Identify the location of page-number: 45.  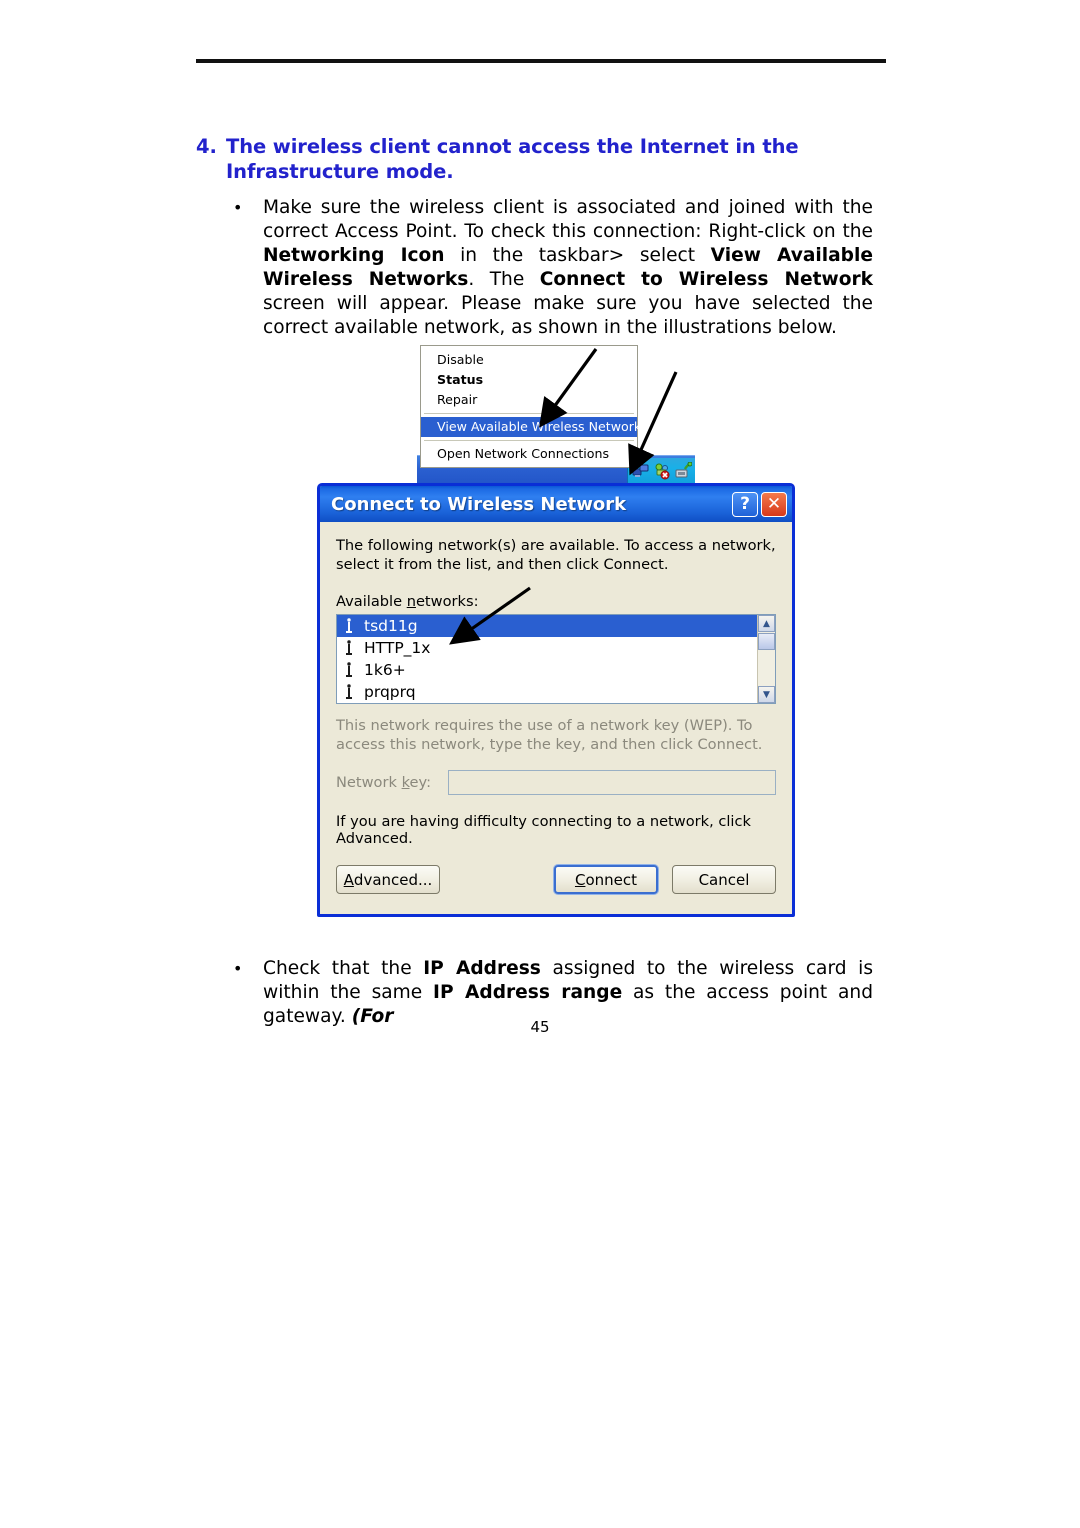
(540, 1027).